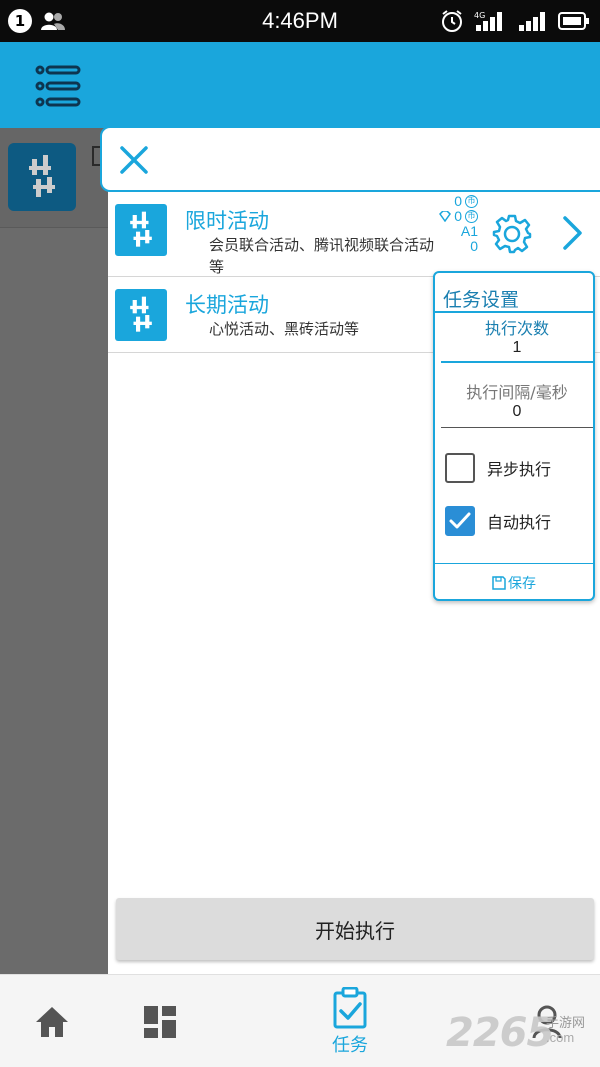 The width and height of the screenshot is (600, 1067). Describe the element at coordinates (488, 21) in the screenshot. I see `signal-4g-icon: 4G` at that location.